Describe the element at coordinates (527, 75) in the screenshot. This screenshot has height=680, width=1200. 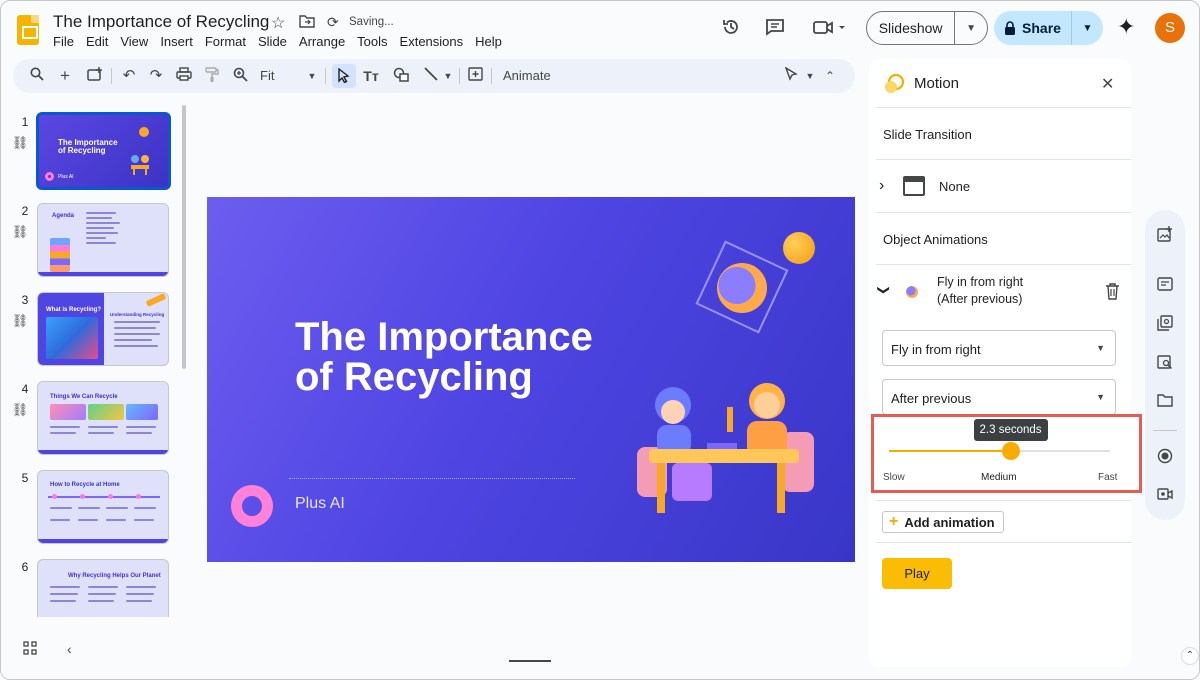
I see `animate-button: Animate` at that location.